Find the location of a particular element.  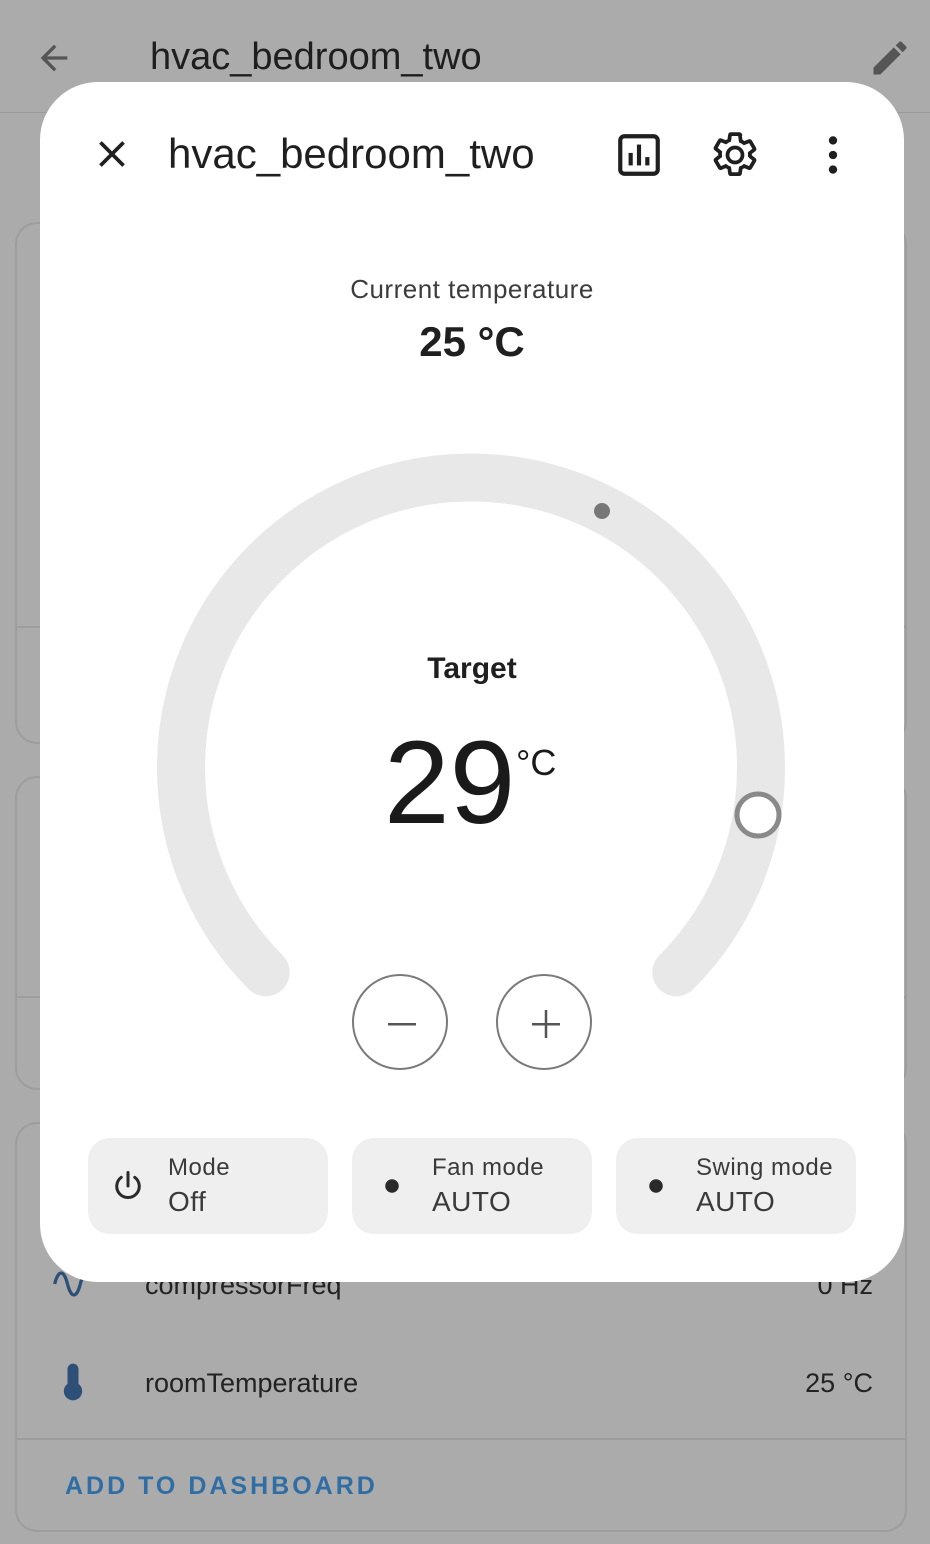

card-divider is located at coordinates (461, 1439).